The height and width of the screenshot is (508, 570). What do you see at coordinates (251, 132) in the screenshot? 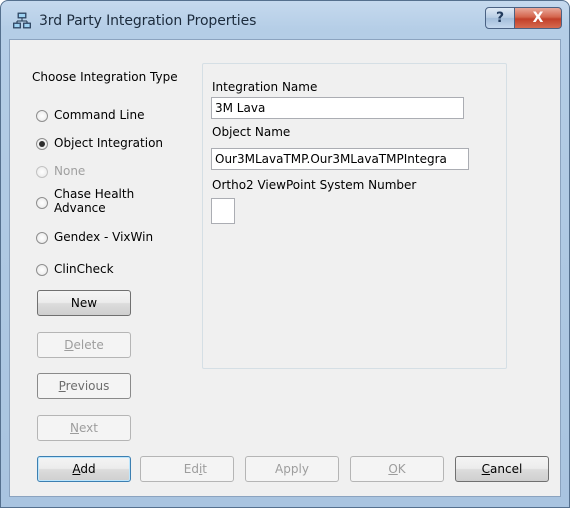
I see `object-name-label: Object Name` at bounding box center [251, 132].